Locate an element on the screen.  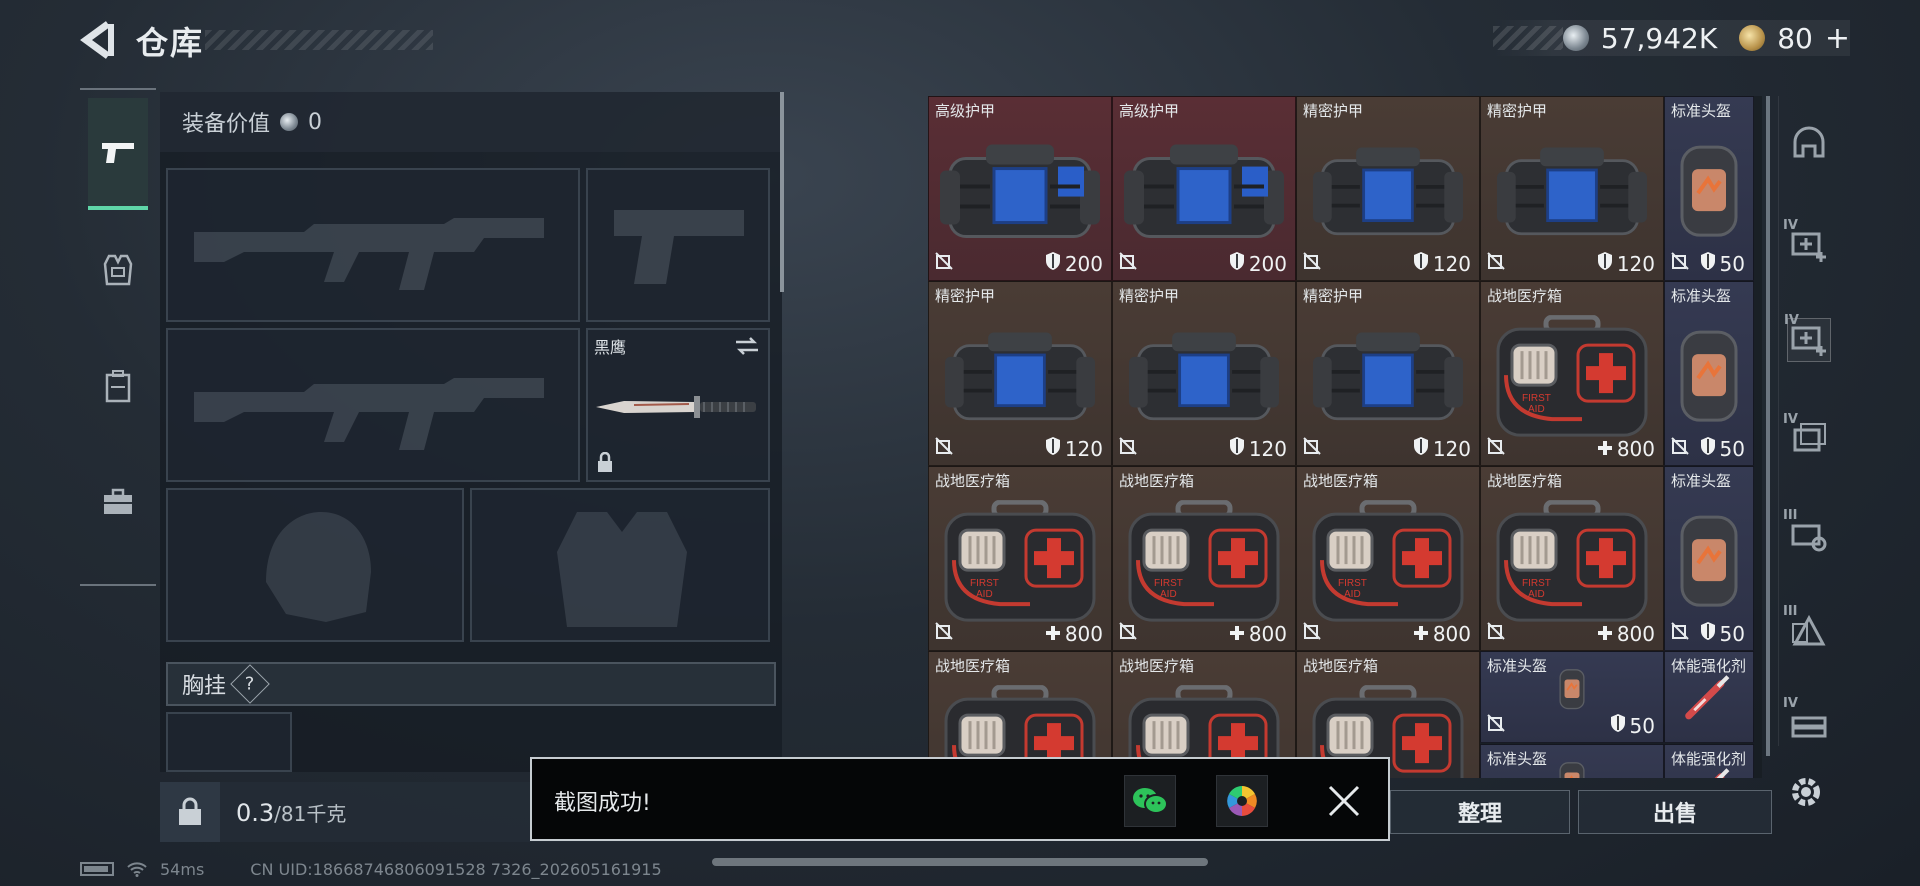
pistol-silhouette-icon is located at coordinates (679, 247).